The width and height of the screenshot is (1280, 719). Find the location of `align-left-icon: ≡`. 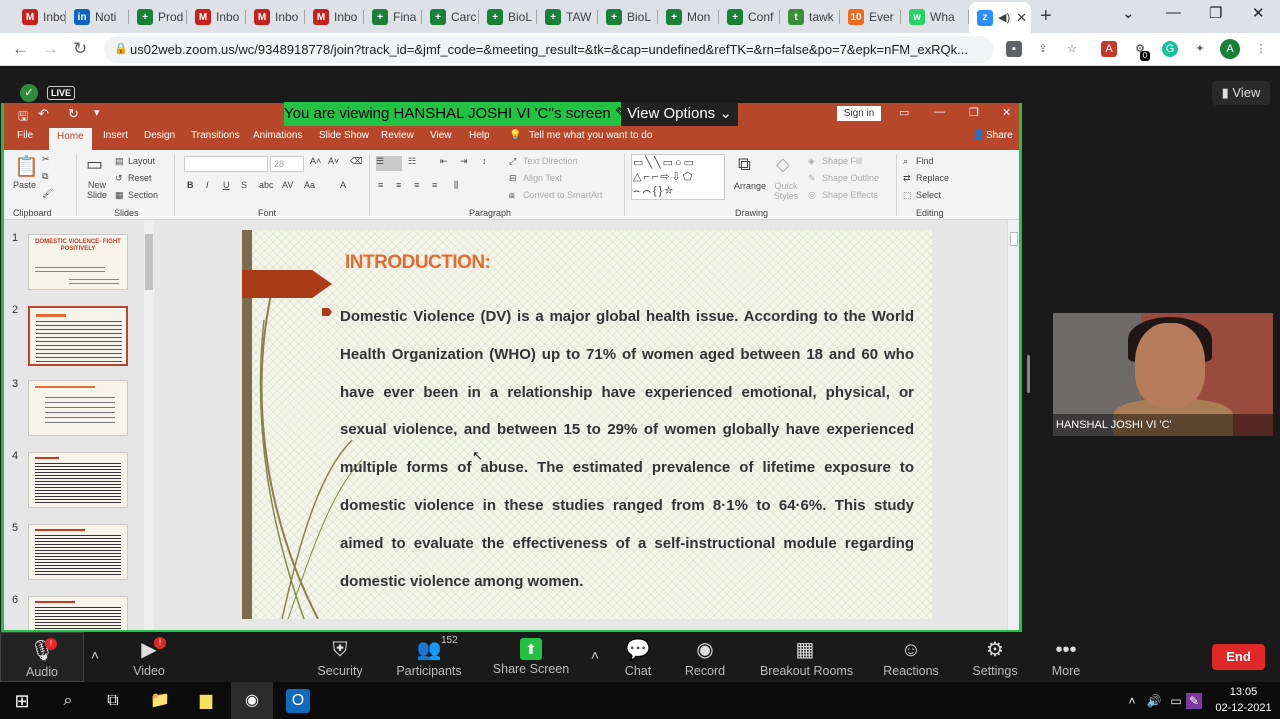

align-left-icon: ≡ is located at coordinates (380, 185).